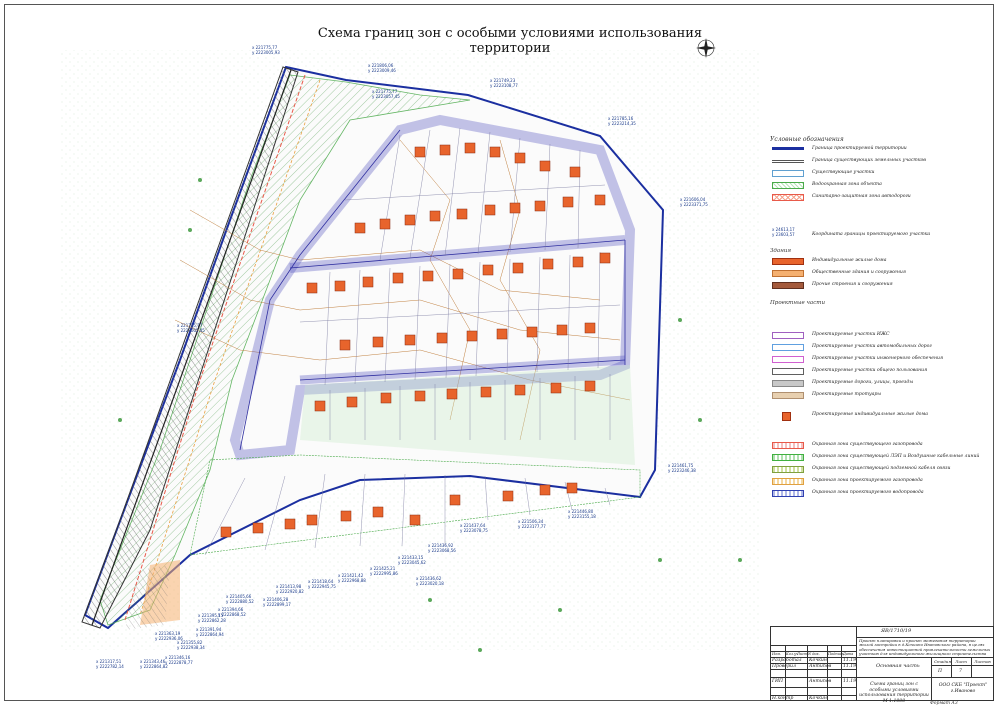  What do you see at coordinates (982, 661) in the screenshot?
I see `sheets-header: Листов` at bounding box center [982, 661].